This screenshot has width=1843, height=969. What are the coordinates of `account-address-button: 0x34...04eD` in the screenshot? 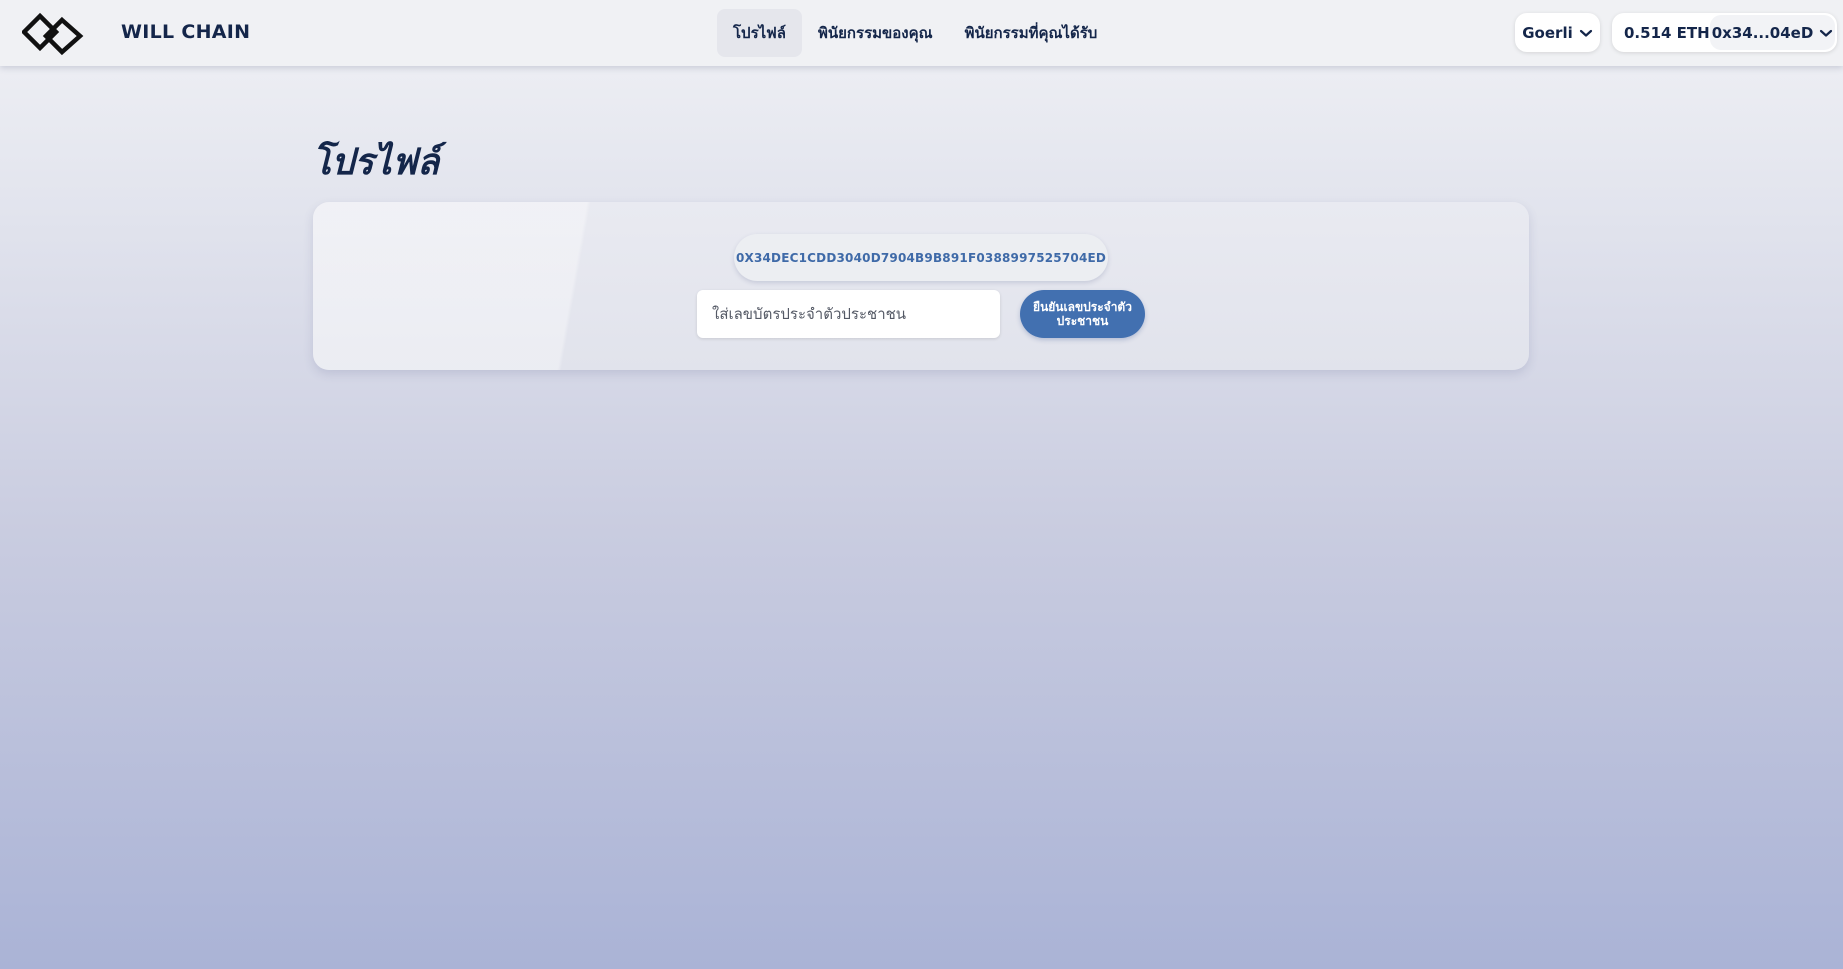 It's located at (1772, 32).